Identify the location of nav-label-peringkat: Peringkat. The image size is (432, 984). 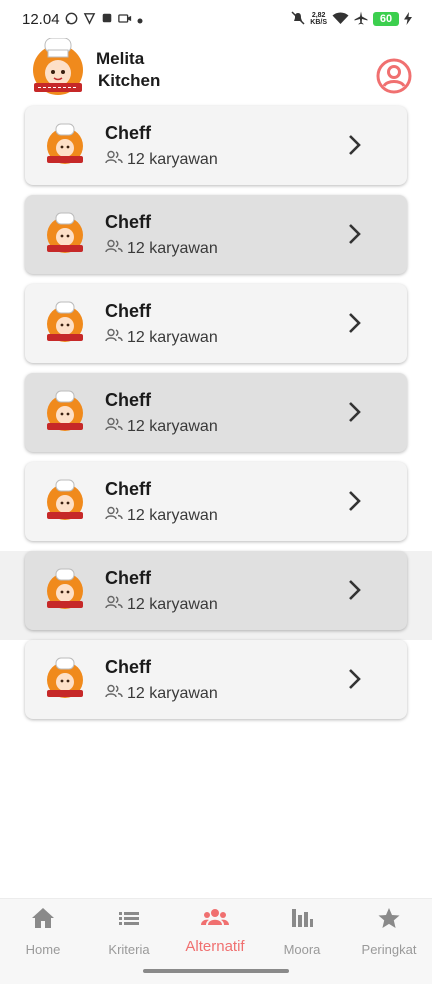
(389, 949).